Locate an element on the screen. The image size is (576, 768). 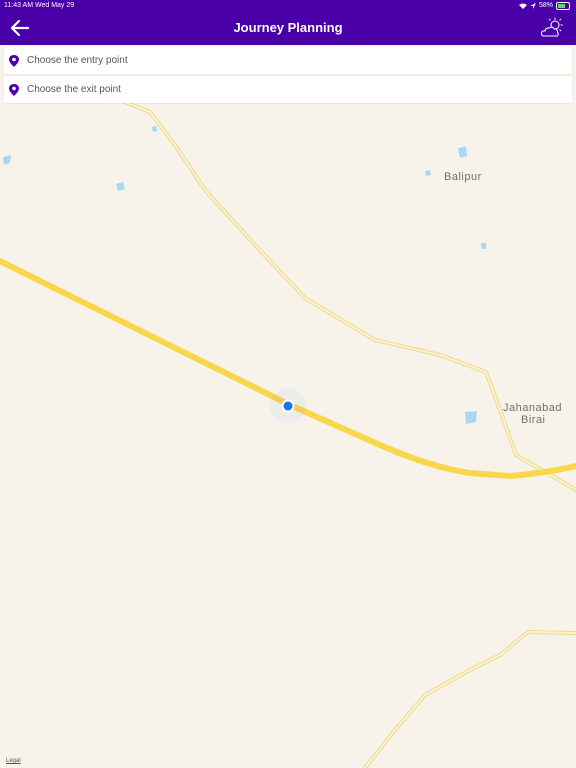
exit-point-field is located at coordinates (288, 89).